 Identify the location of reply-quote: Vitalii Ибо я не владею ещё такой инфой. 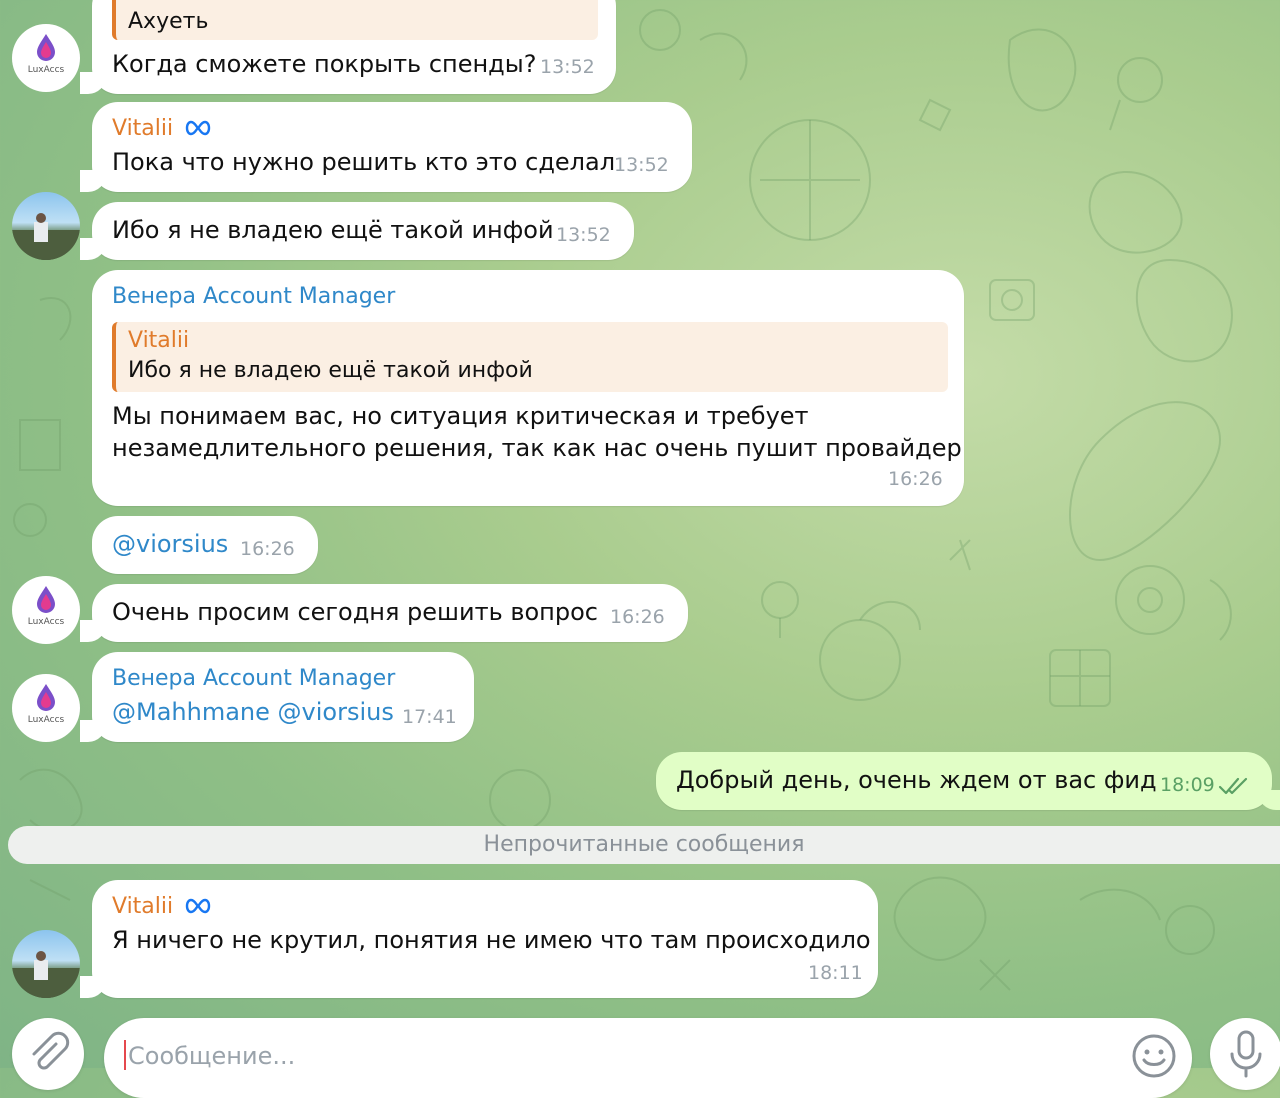
(530, 357).